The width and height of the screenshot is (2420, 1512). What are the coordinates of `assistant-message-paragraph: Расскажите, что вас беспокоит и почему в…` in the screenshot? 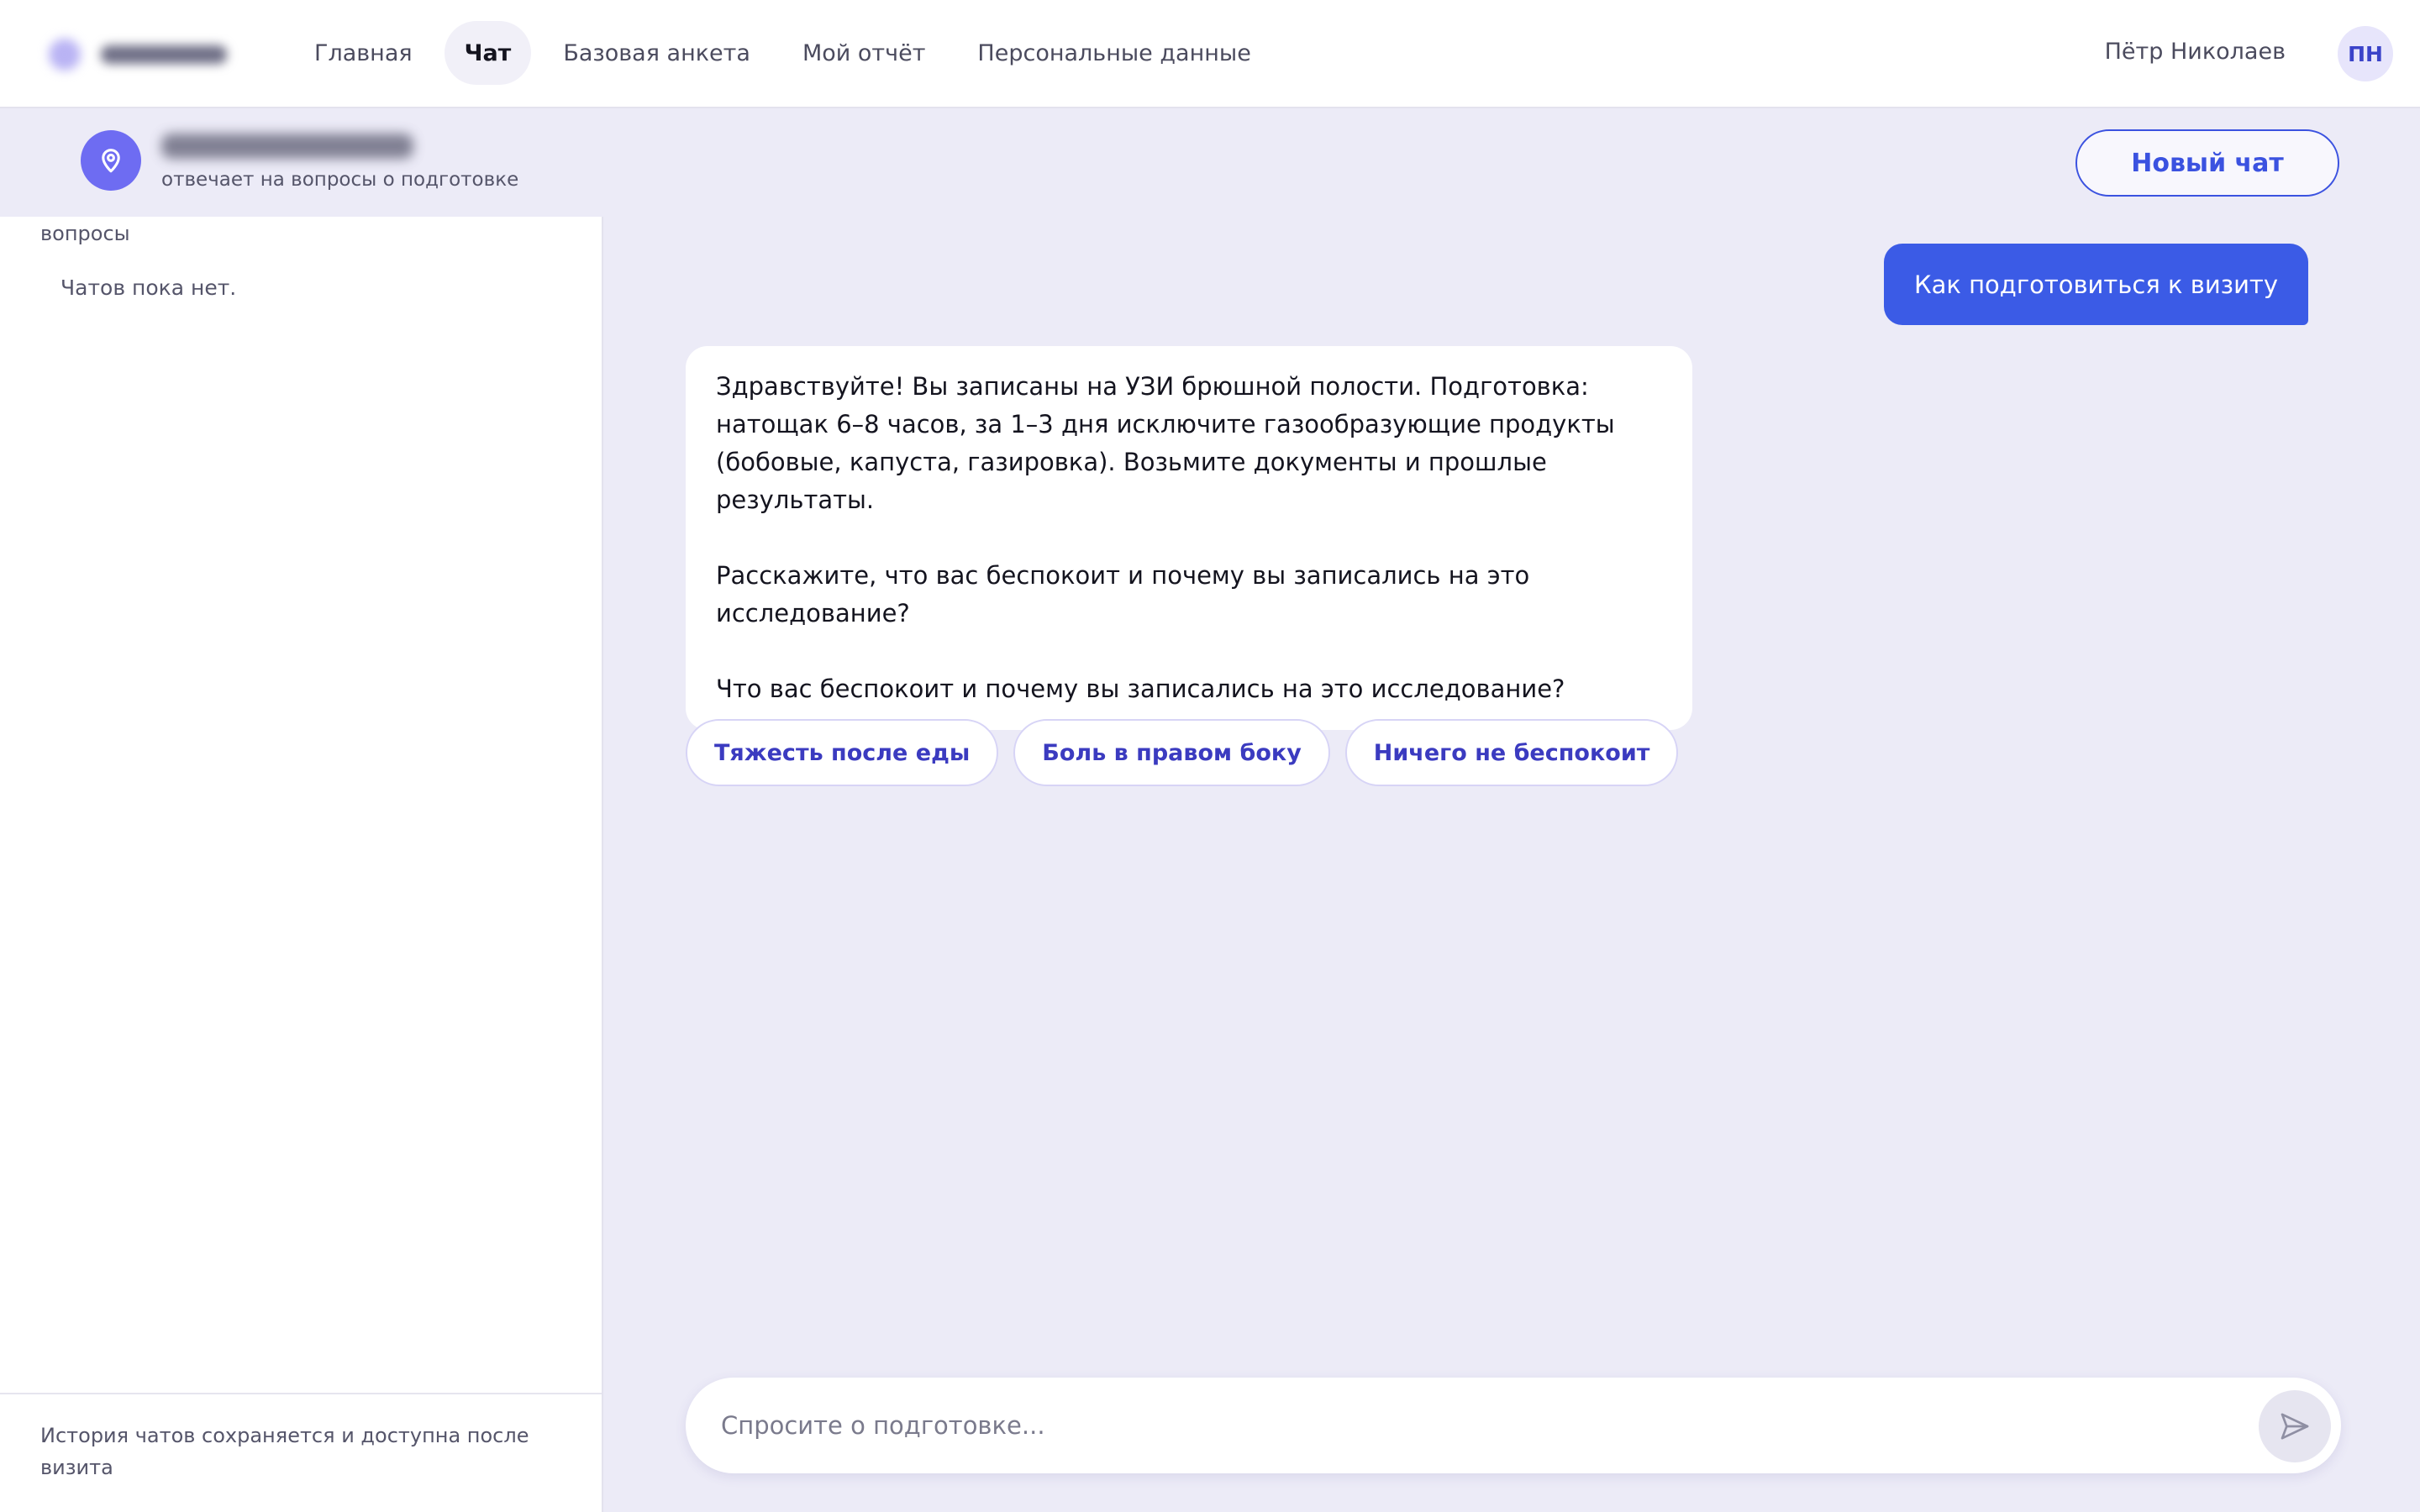 It's located at (1123, 594).